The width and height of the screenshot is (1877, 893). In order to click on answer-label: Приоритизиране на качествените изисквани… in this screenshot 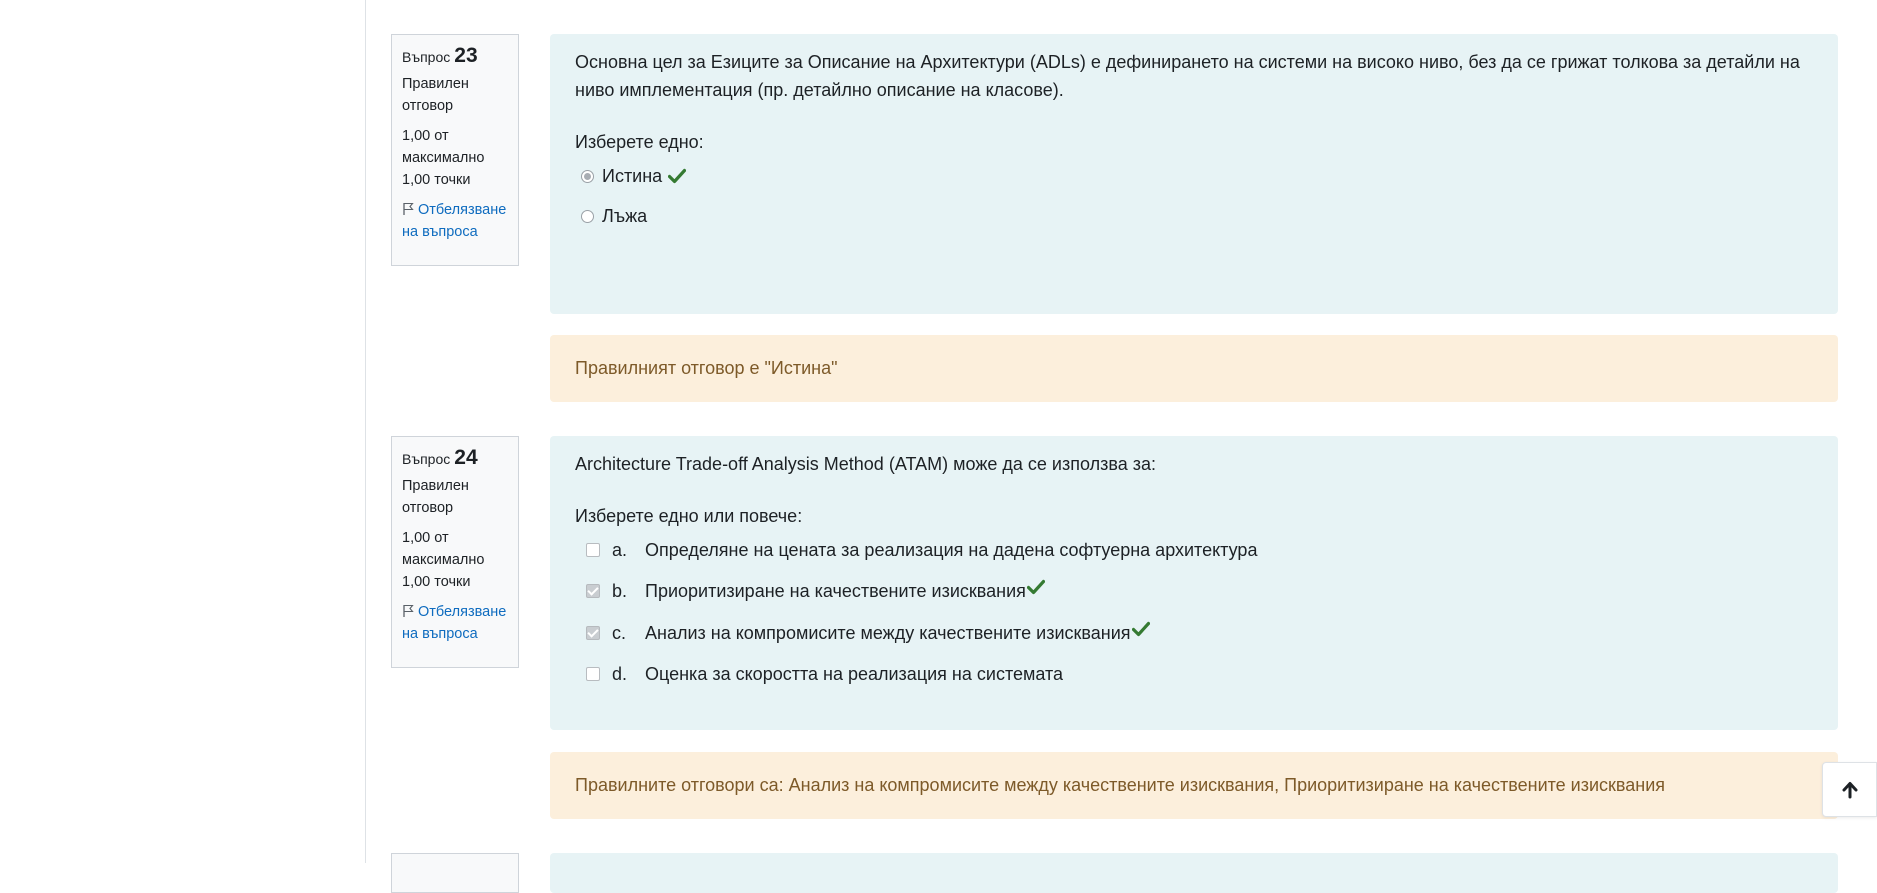, I will do `click(835, 591)`.